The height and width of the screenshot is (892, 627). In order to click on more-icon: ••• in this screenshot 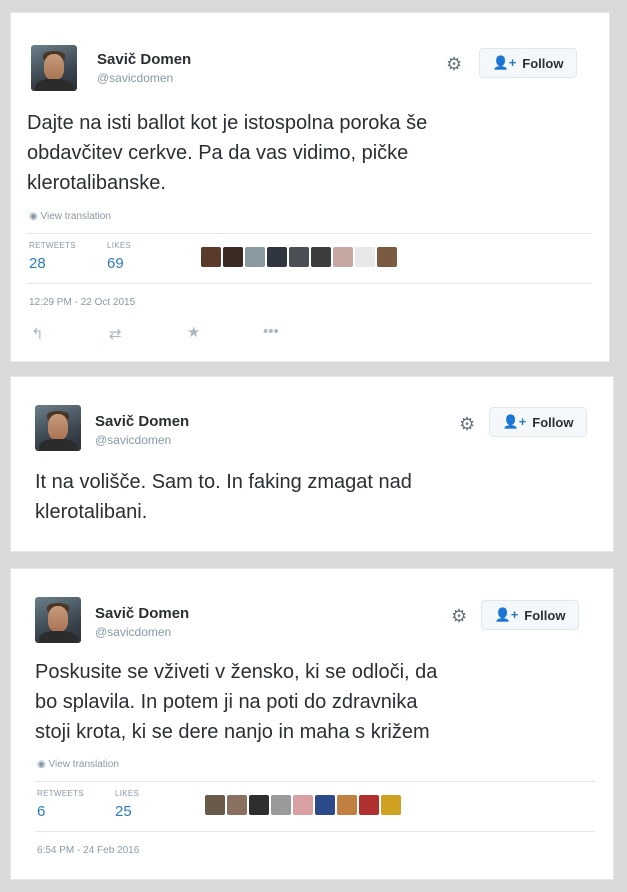, I will do `click(271, 331)`.